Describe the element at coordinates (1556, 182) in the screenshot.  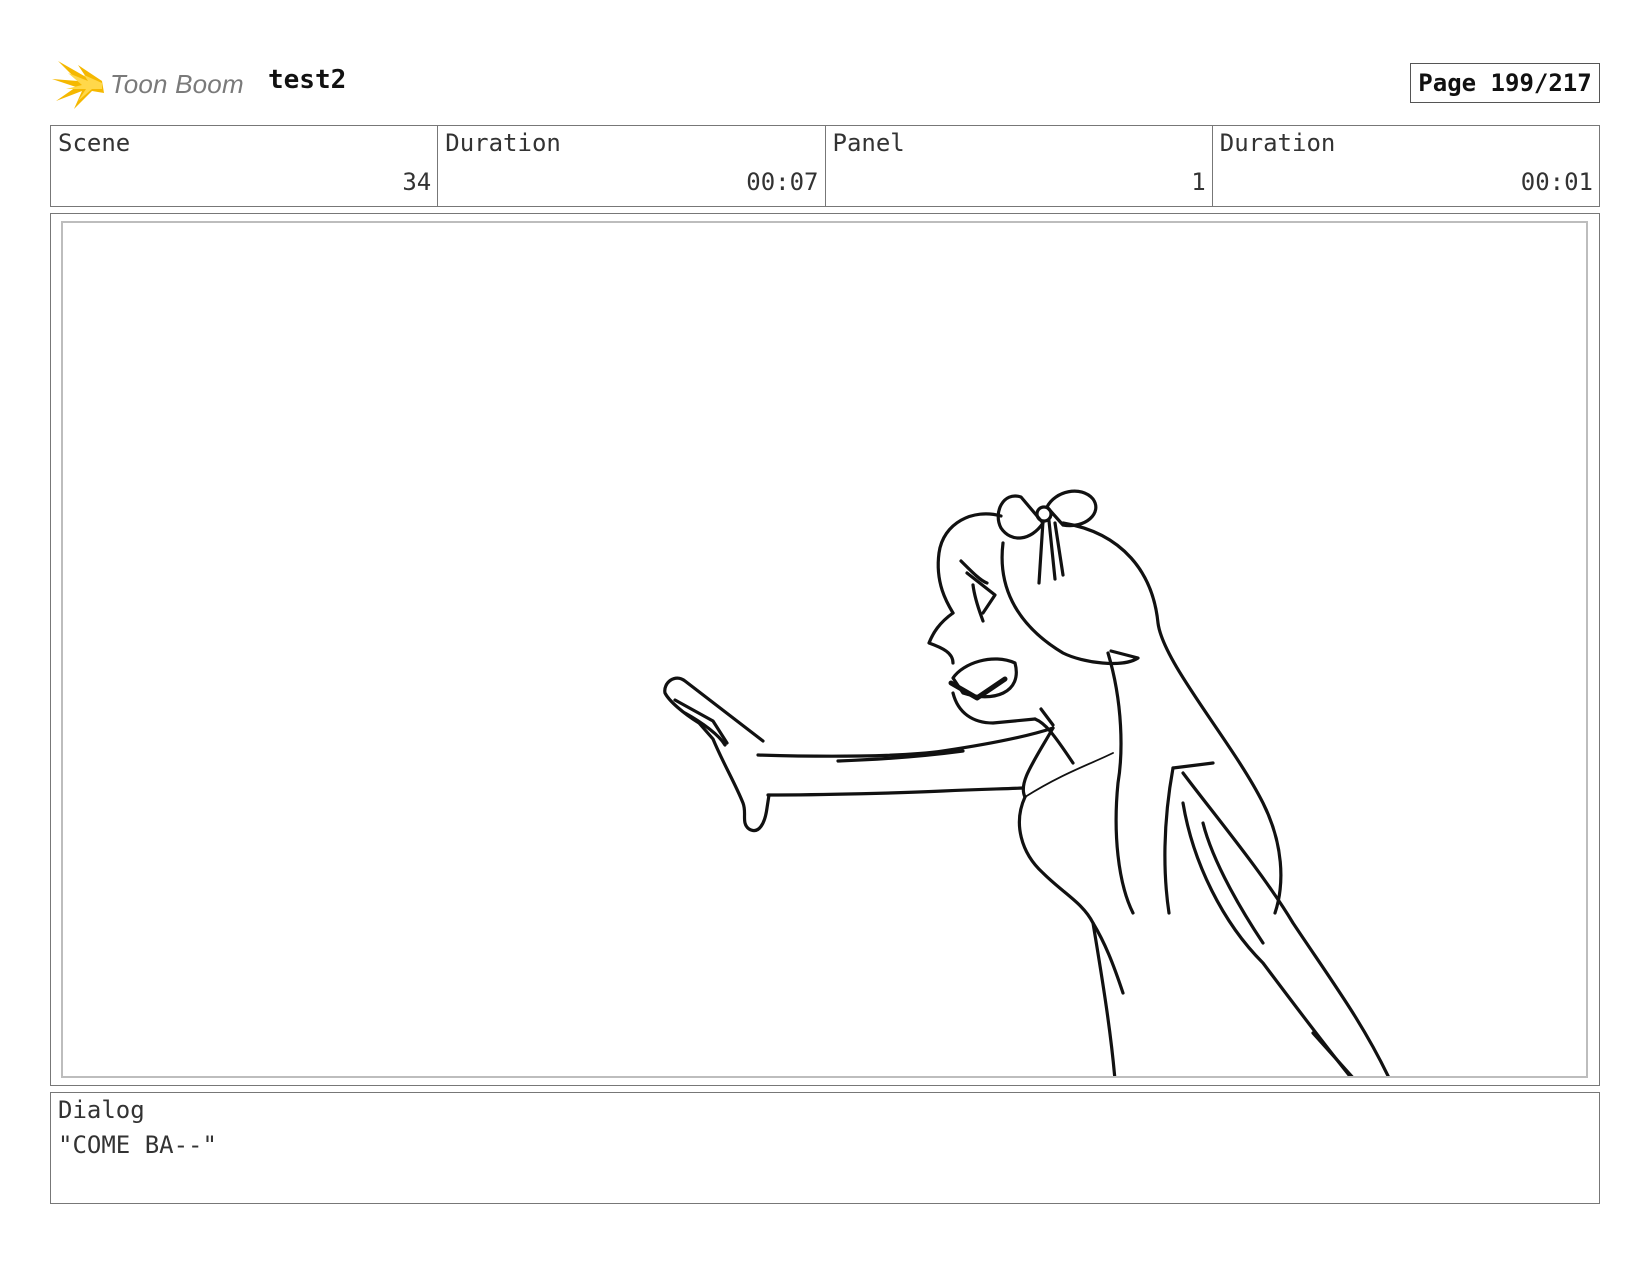
I see `panel-duration-value: 00:01` at that location.